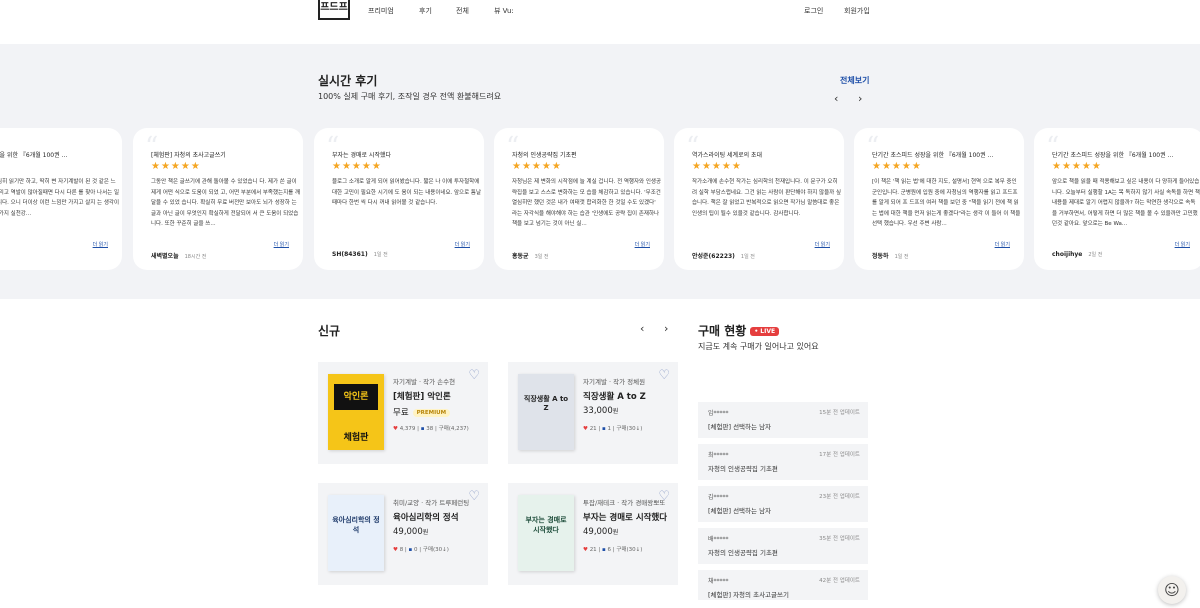 The width and height of the screenshot is (1200, 608). What do you see at coordinates (614, 396) in the screenshot?
I see `product-name: 직장생활 A to Z` at bounding box center [614, 396].